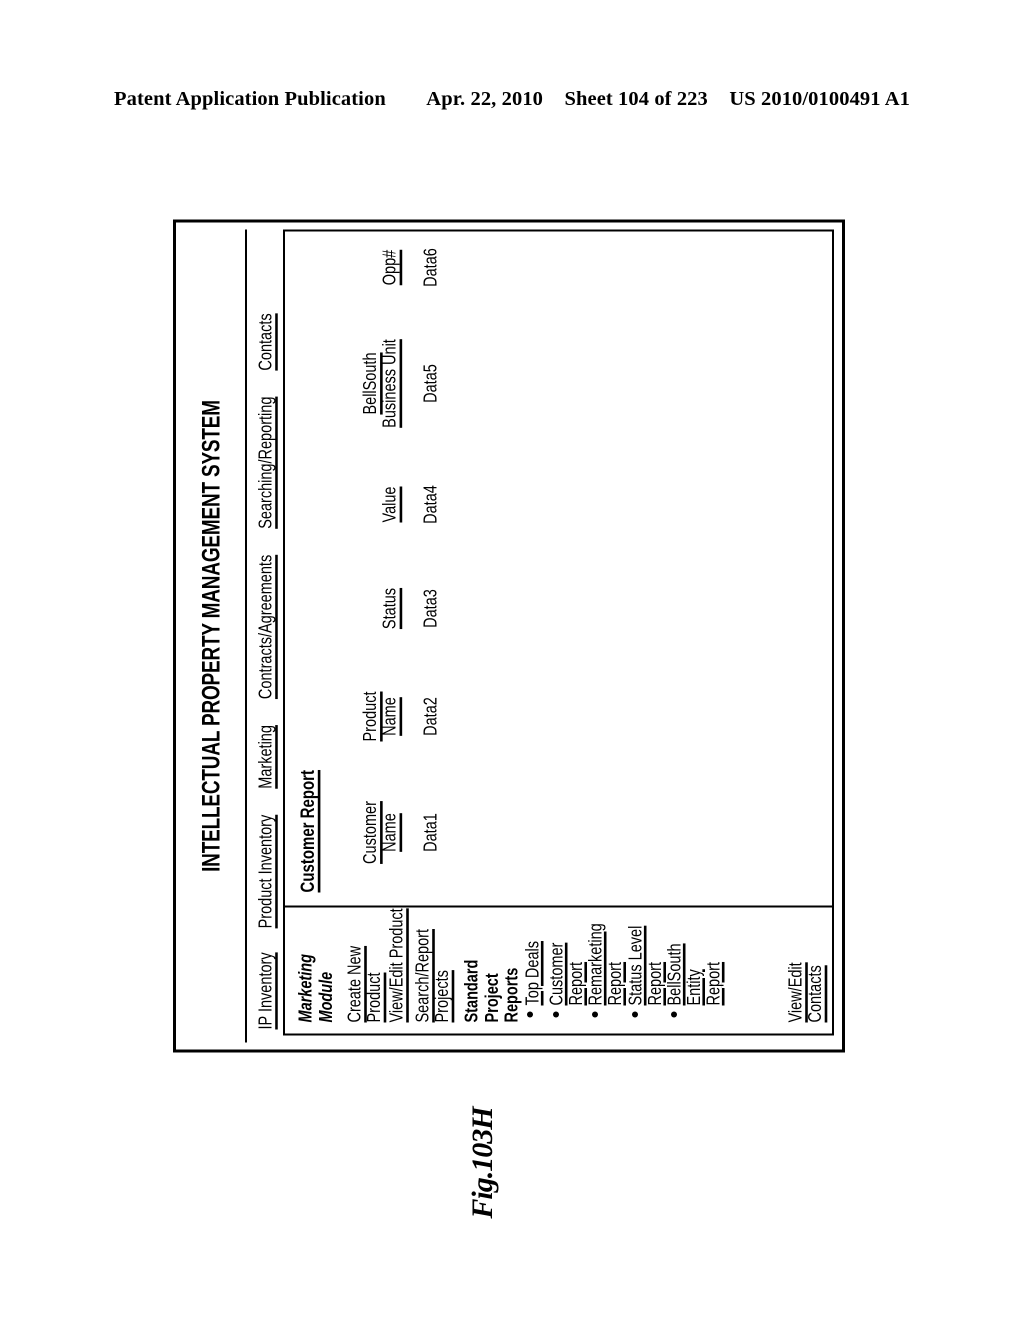 The height and width of the screenshot is (1320, 1024). Describe the element at coordinates (423, 556) in the screenshot. I see `table-row: Data1 Data2 Data3 Data4 Data5 Data6` at that location.